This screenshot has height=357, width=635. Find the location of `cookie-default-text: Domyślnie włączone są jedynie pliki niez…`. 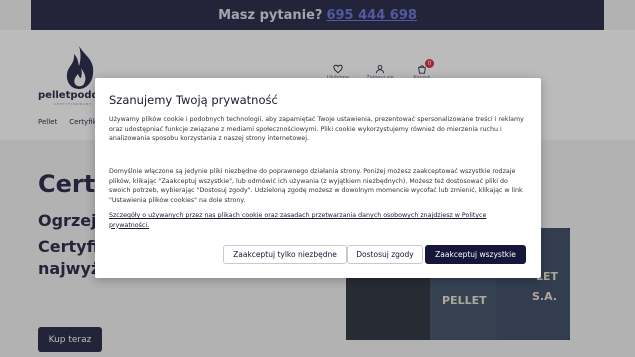

cookie-default-text: Domyślnie włączone są jedynie pliki niez… is located at coordinates (316, 186).